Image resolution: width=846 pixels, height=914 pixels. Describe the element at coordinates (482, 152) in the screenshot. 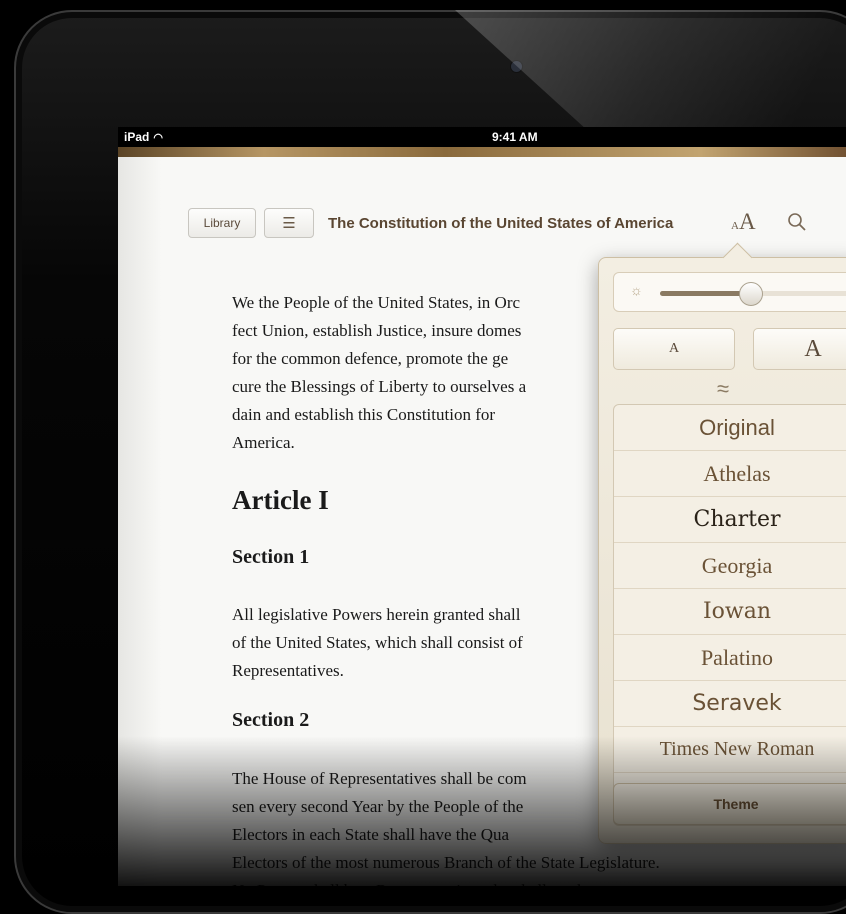

I see `book-spine-strip` at that location.